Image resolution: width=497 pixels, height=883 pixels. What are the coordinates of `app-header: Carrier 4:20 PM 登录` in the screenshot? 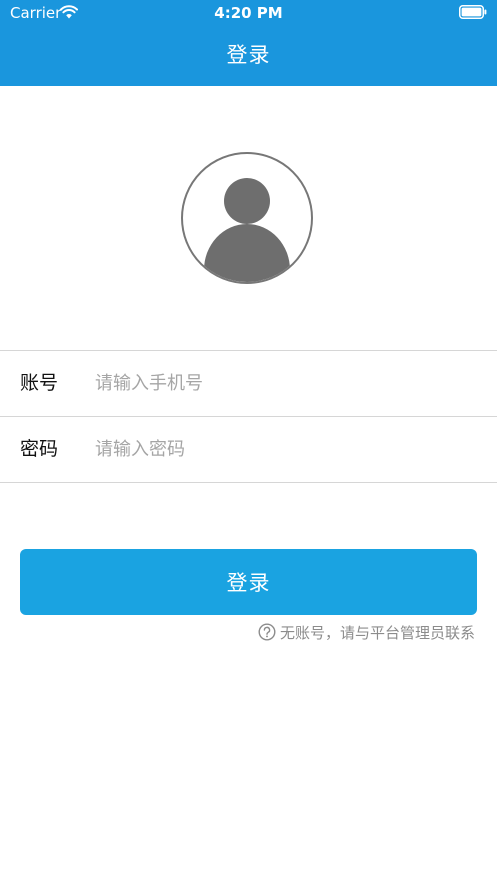 It's located at (248, 43).